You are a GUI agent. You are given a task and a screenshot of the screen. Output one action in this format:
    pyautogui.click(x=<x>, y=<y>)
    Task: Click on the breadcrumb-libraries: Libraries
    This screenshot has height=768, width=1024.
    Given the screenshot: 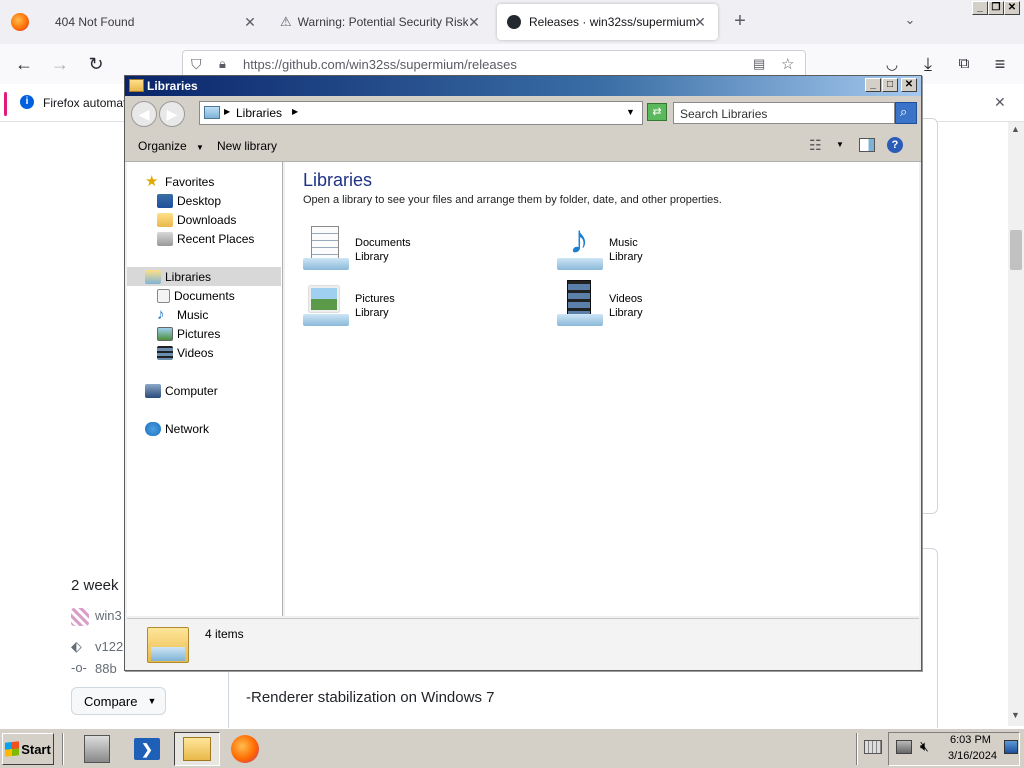 What is the action you would take?
    pyautogui.click(x=259, y=113)
    